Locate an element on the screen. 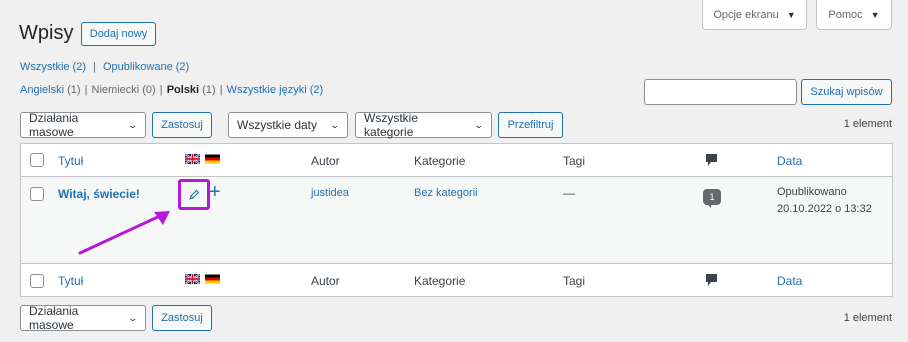 The image size is (908, 342). post-tags: — is located at coordinates (569, 193).